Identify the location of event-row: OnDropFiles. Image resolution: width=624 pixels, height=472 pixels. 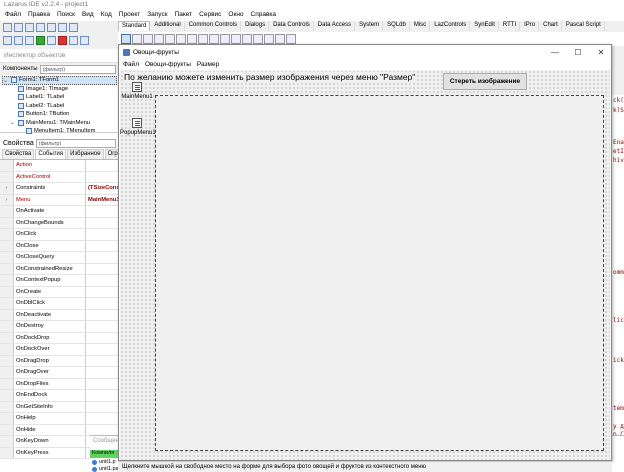
(59, 384).